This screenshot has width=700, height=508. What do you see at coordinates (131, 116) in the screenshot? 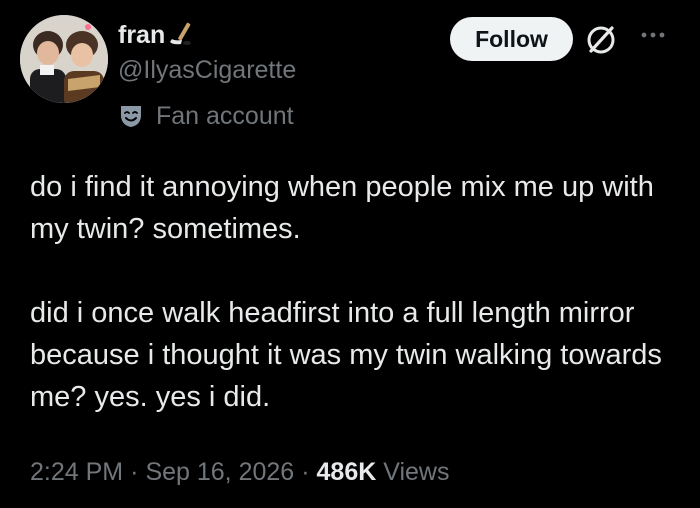
I see `theater-masks-icon` at bounding box center [131, 116].